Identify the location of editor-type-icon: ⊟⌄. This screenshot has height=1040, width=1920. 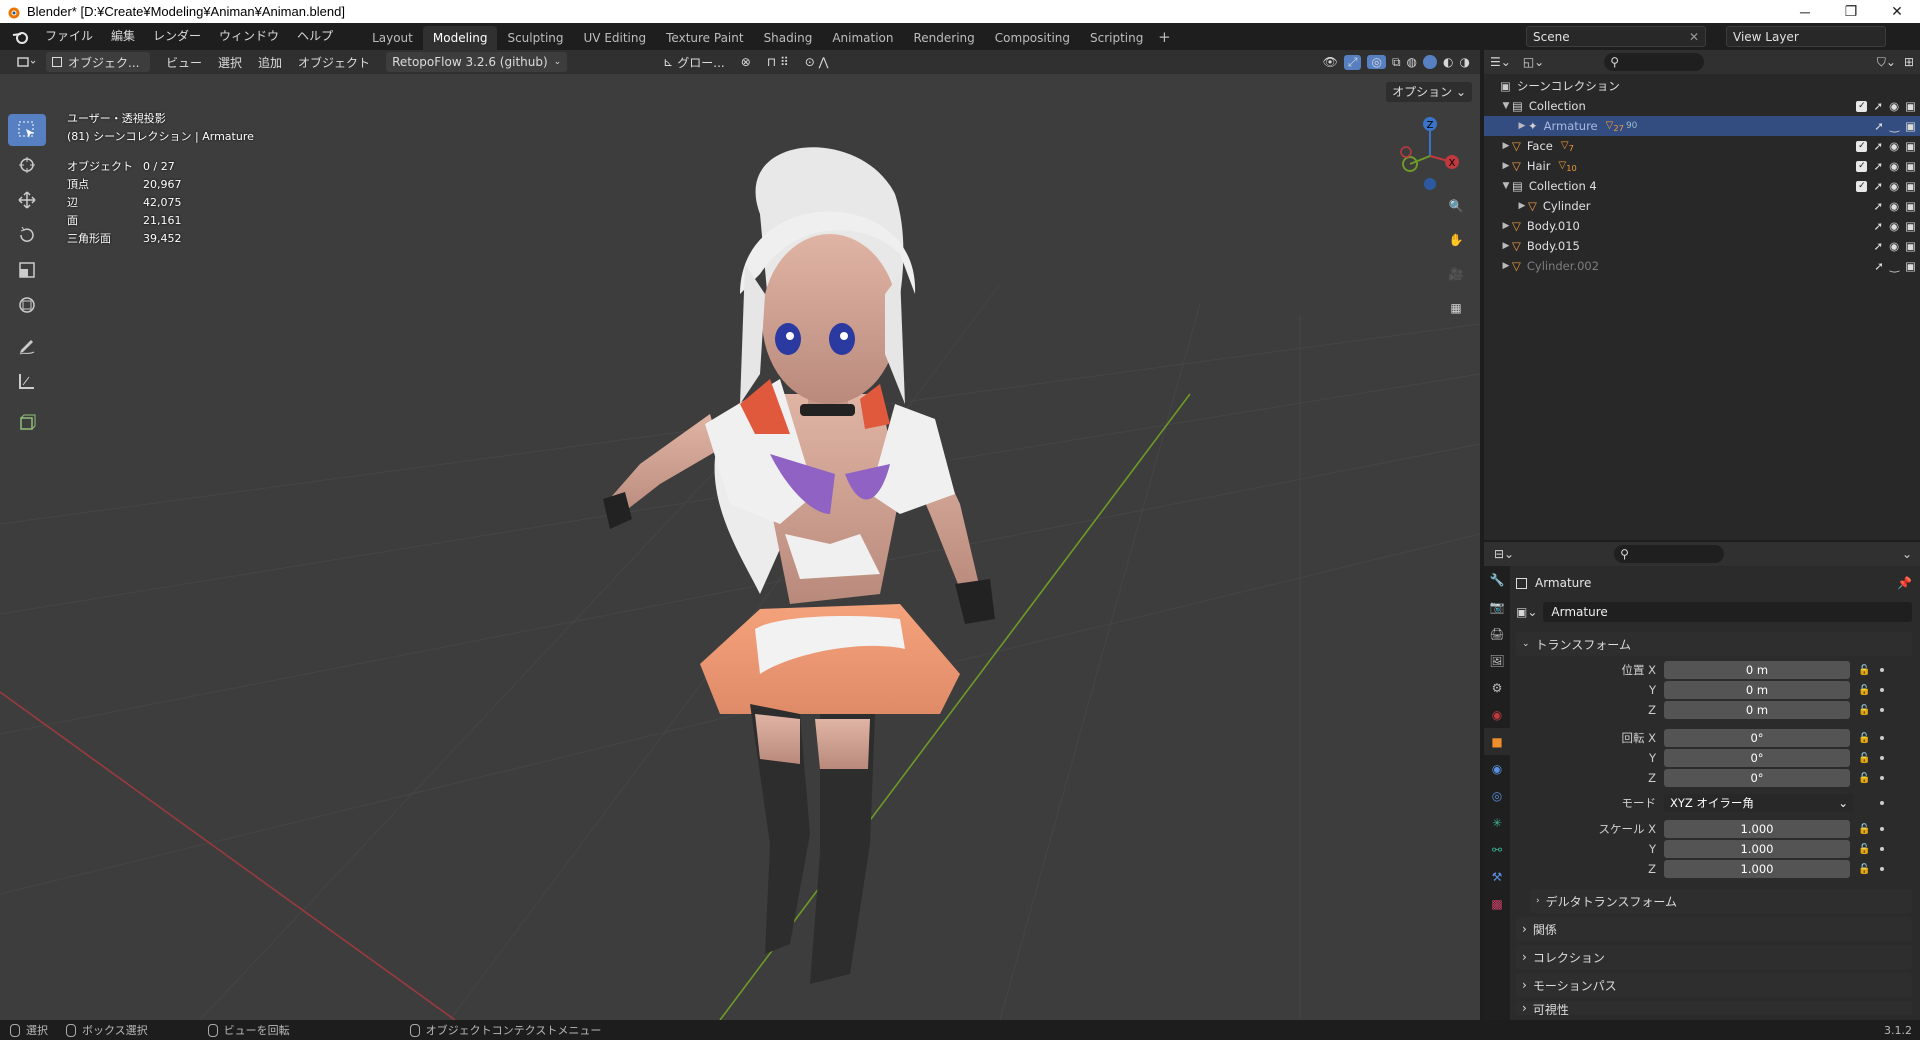
(1504, 554).